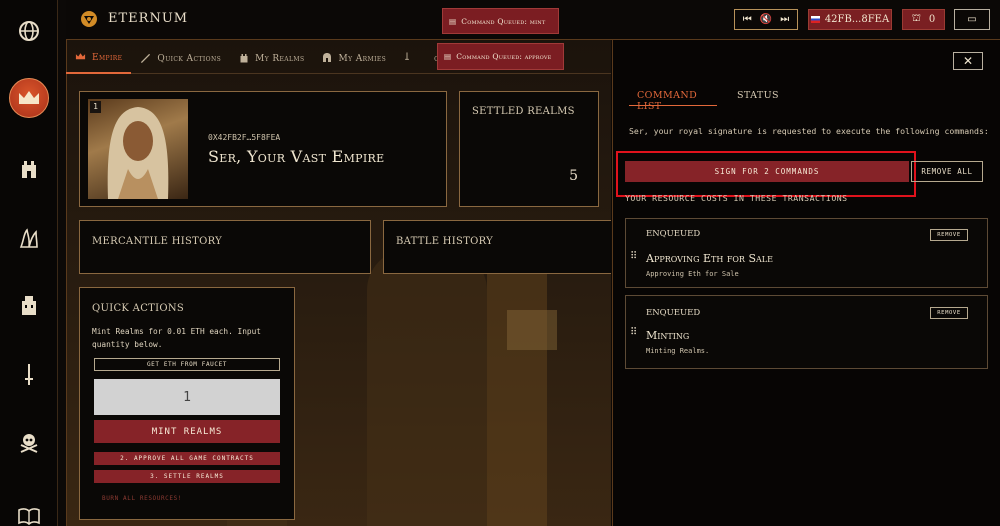  I want to click on audio-controls: ⏮ 🔇 ⏭, so click(766, 19).